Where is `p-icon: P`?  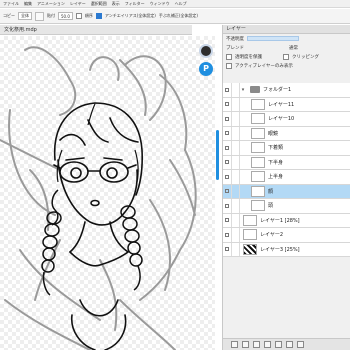
p-icon: P is located at coordinates (206, 69).